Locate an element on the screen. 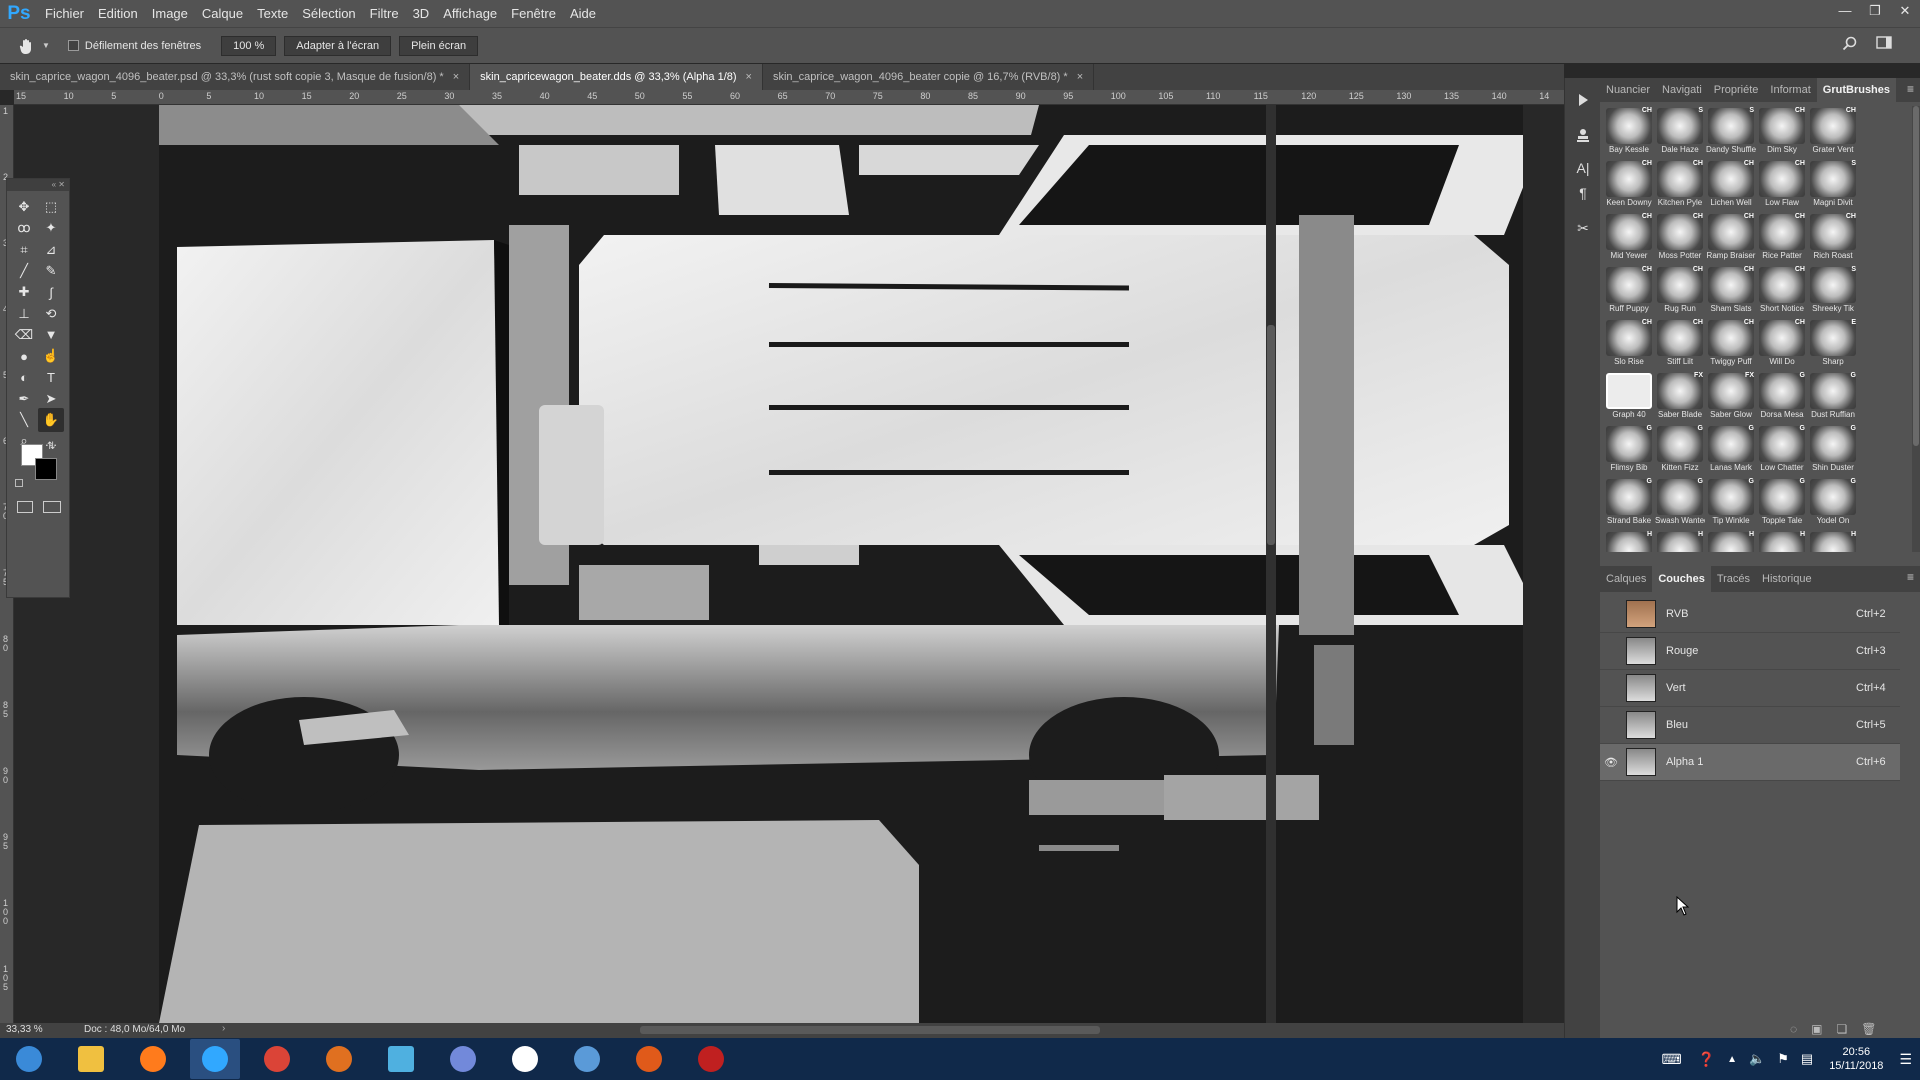 This screenshot has width=1920, height=1080. brush-preset: CH Sham Slats is located at coordinates (1731, 291).